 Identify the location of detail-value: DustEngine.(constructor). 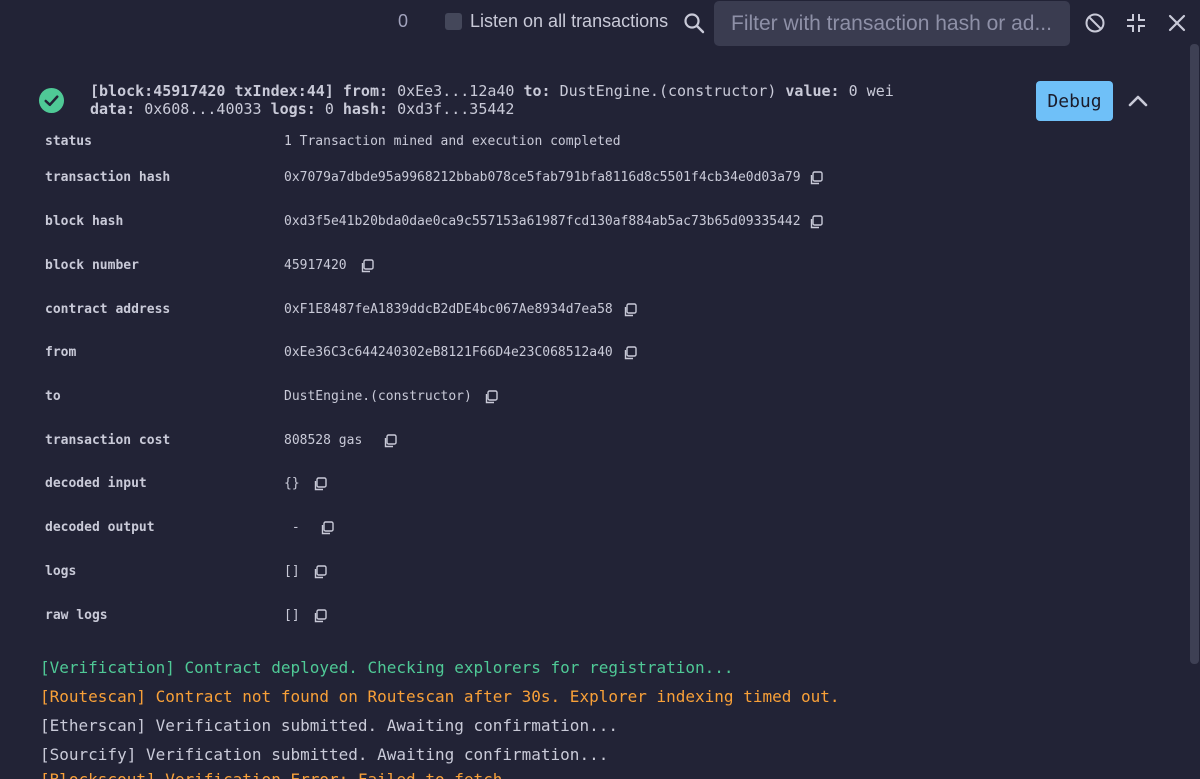
(378, 396).